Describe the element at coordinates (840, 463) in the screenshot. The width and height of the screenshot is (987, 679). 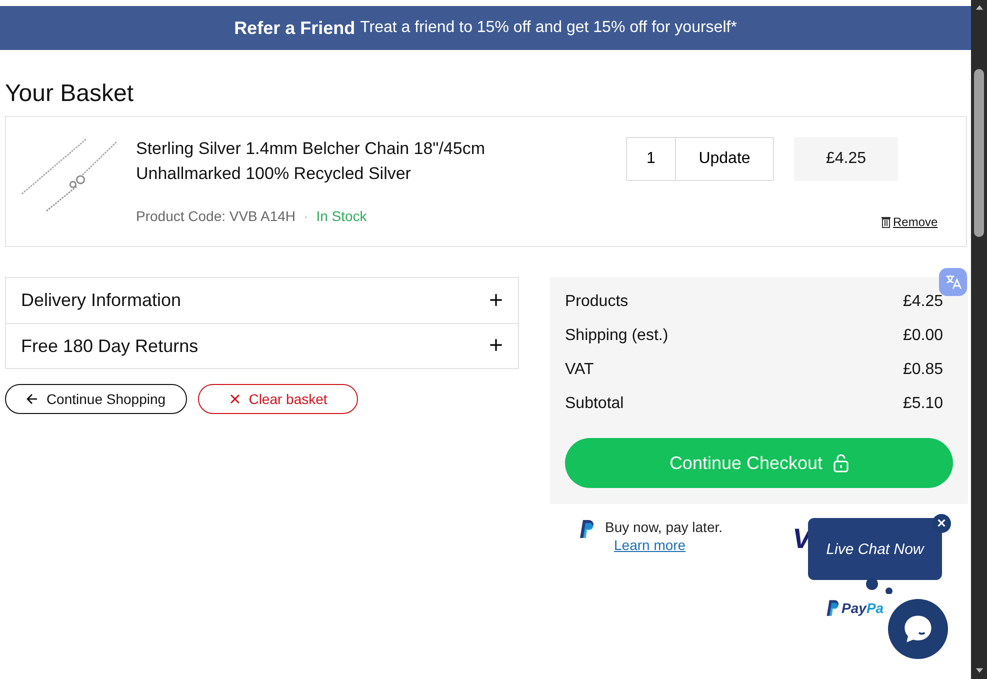
I see `lock-icon` at that location.